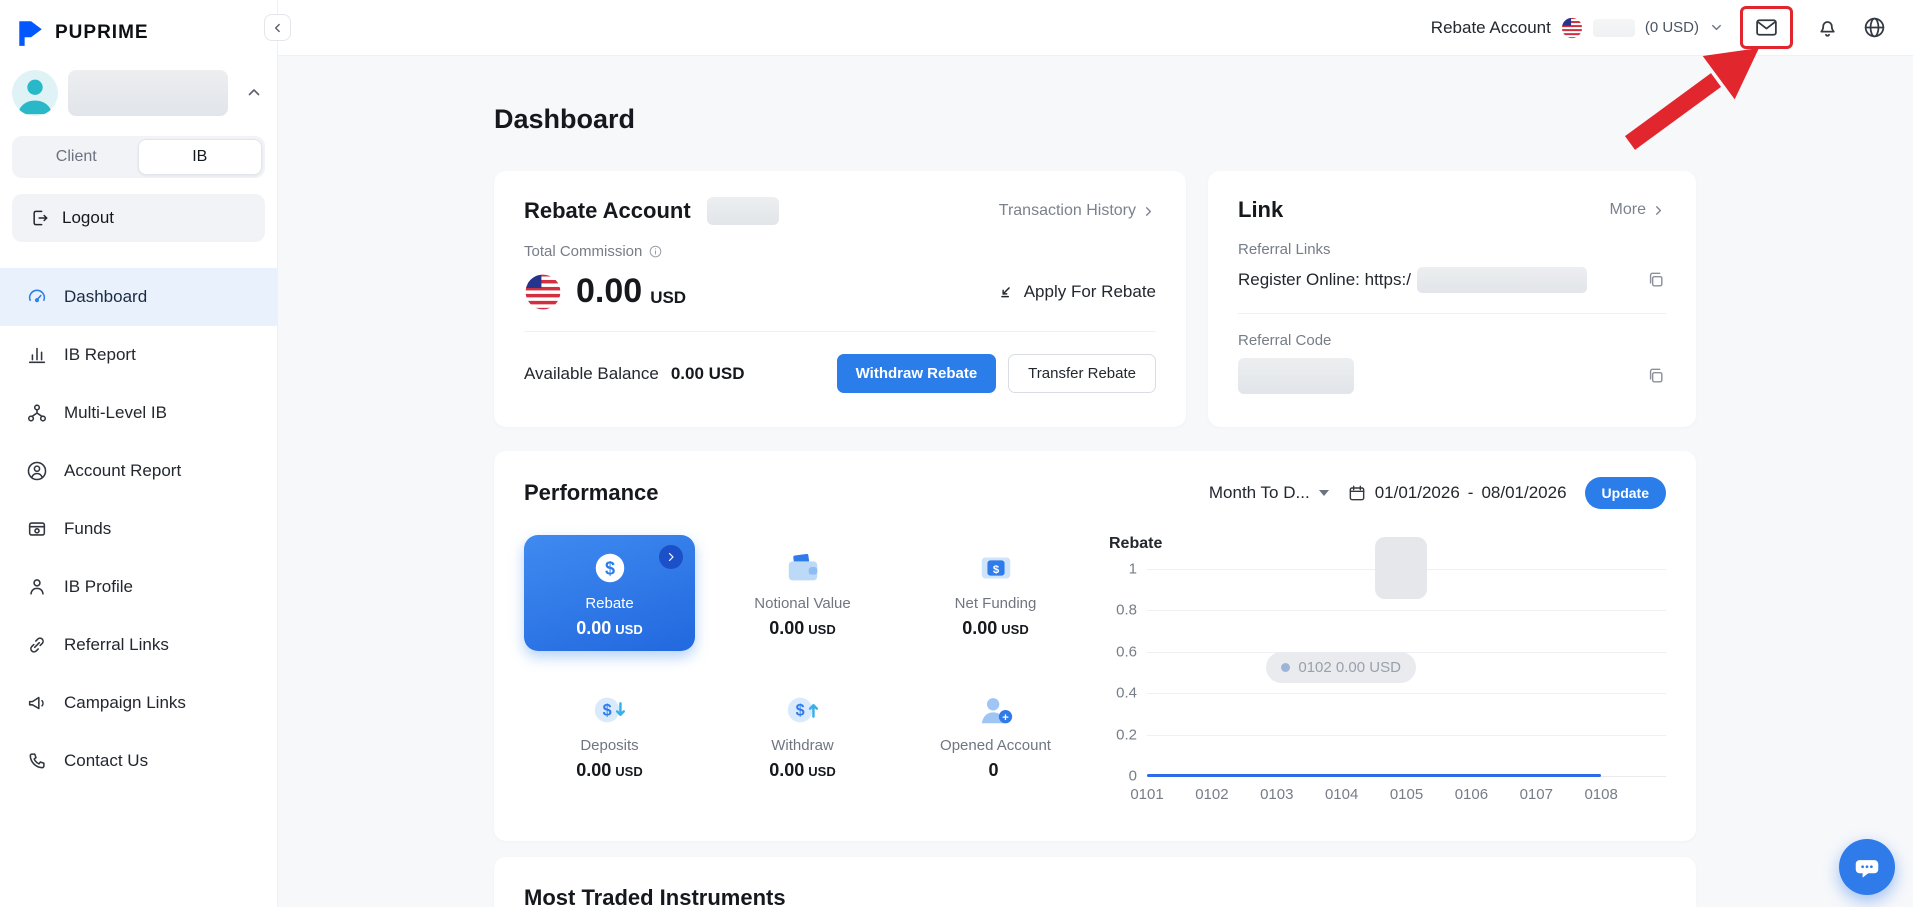  What do you see at coordinates (37, 355) in the screenshot?
I see `bar-chart-icon` at bounding box center [37, 355].